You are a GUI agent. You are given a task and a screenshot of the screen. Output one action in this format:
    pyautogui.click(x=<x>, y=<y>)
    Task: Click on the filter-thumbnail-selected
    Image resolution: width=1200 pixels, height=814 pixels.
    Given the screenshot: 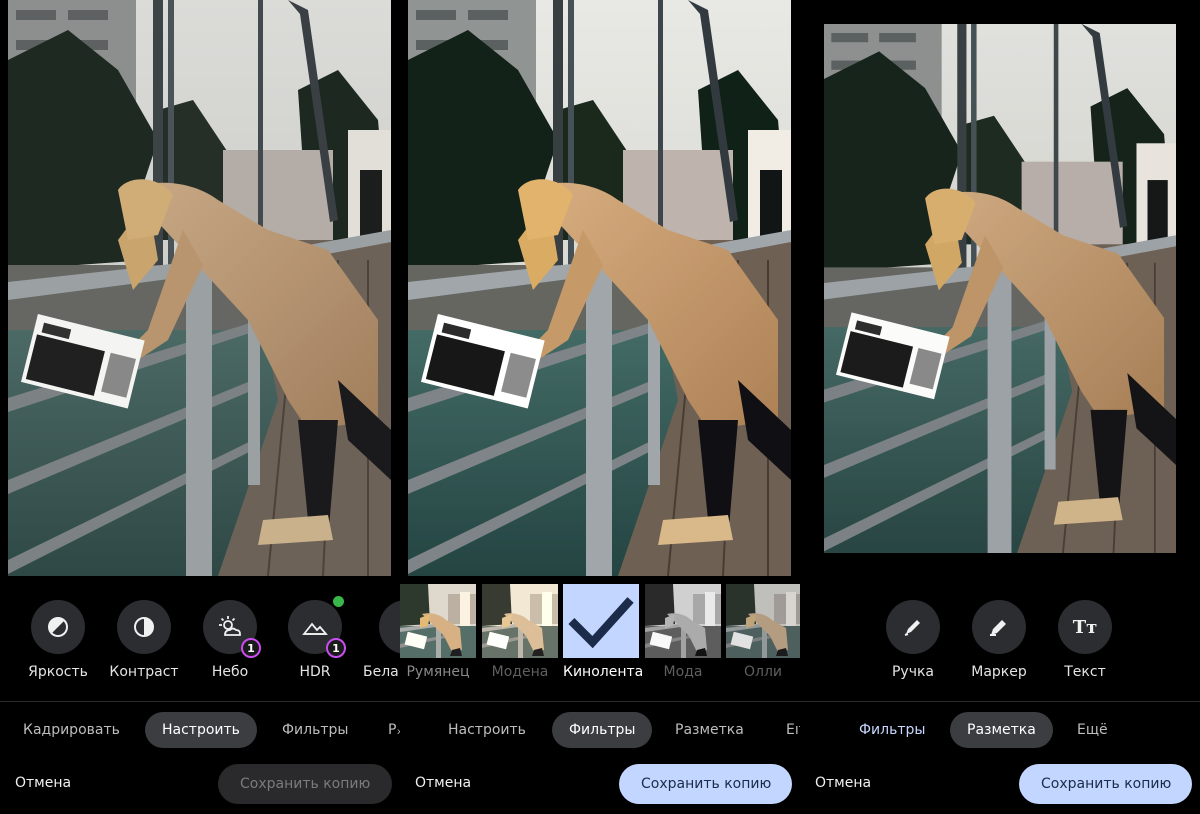 What is the action you would take?
    pyautogui.click(x=601, y=621)
    